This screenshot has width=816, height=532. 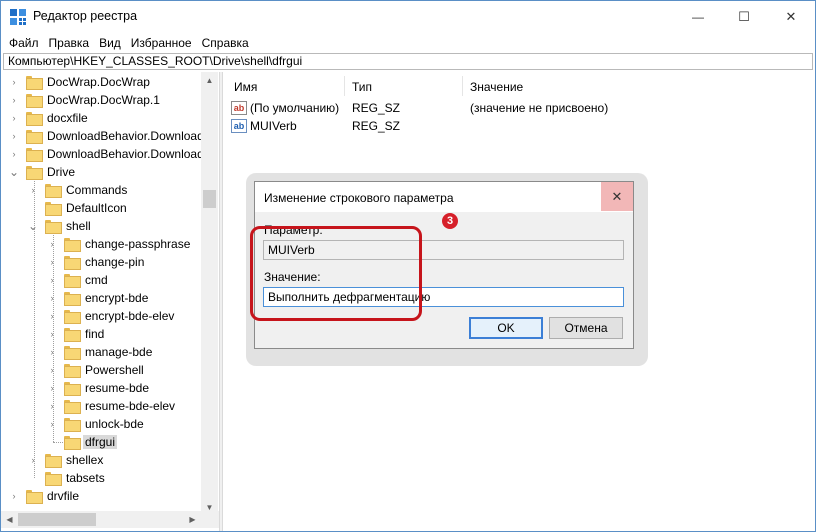 I want to click on string-value-icon: ab, so click(x=239, y=126).